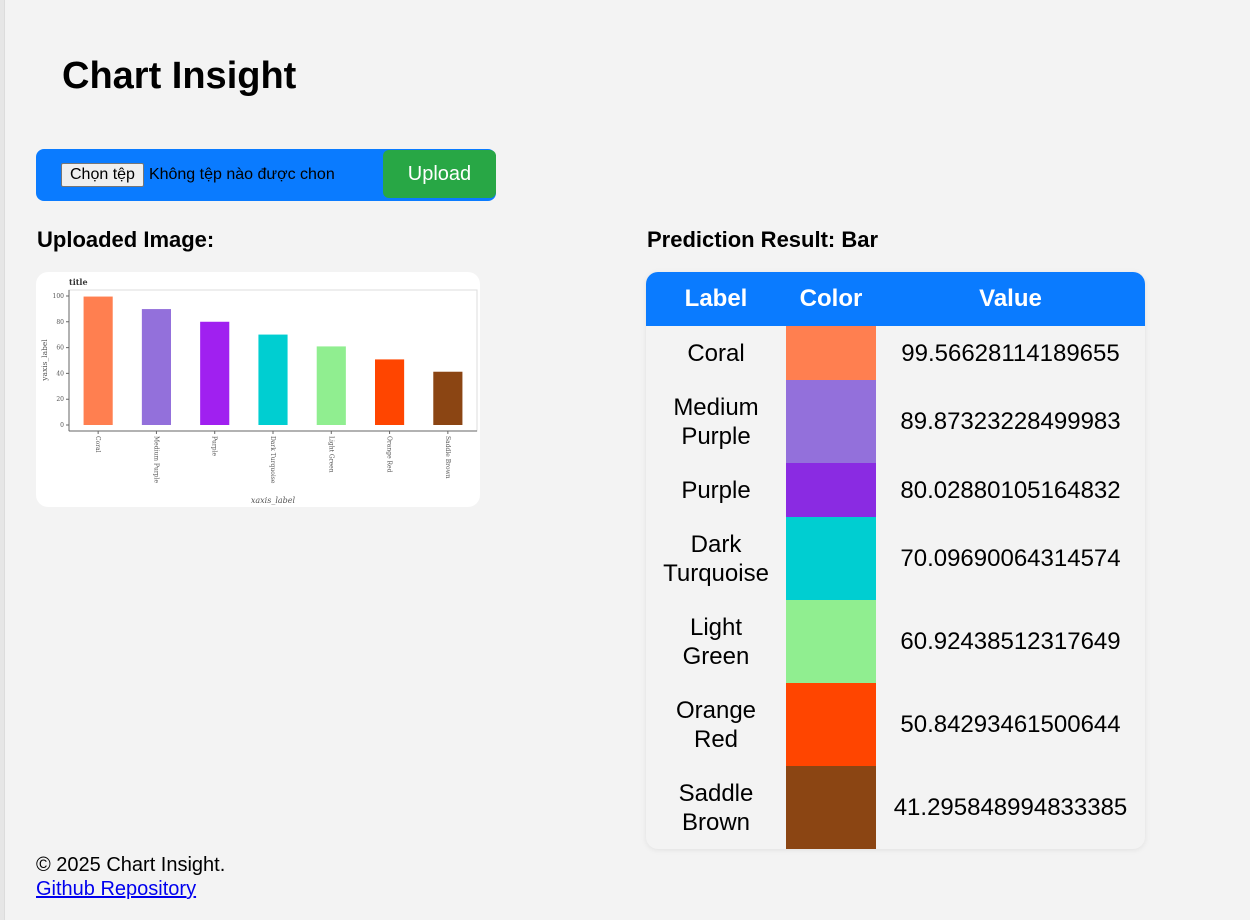 This screenshot has height=920, width=1250. Describe the element at coordinates (895, 641) in the screenshot. I see `table-row: Light Green 60.92438512317649` at that location.